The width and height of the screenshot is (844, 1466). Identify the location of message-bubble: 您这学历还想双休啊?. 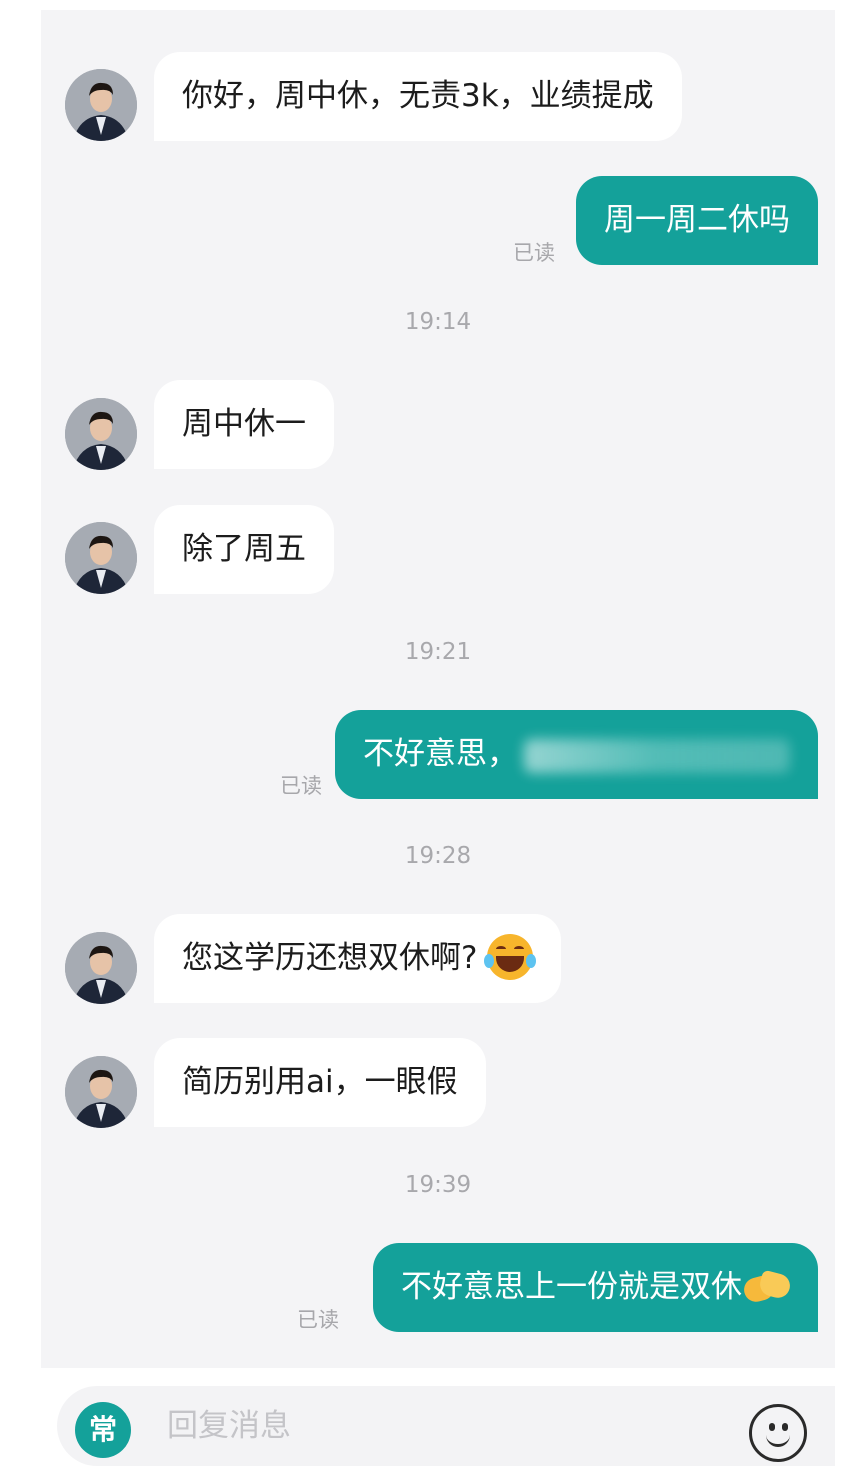
(358, 958).